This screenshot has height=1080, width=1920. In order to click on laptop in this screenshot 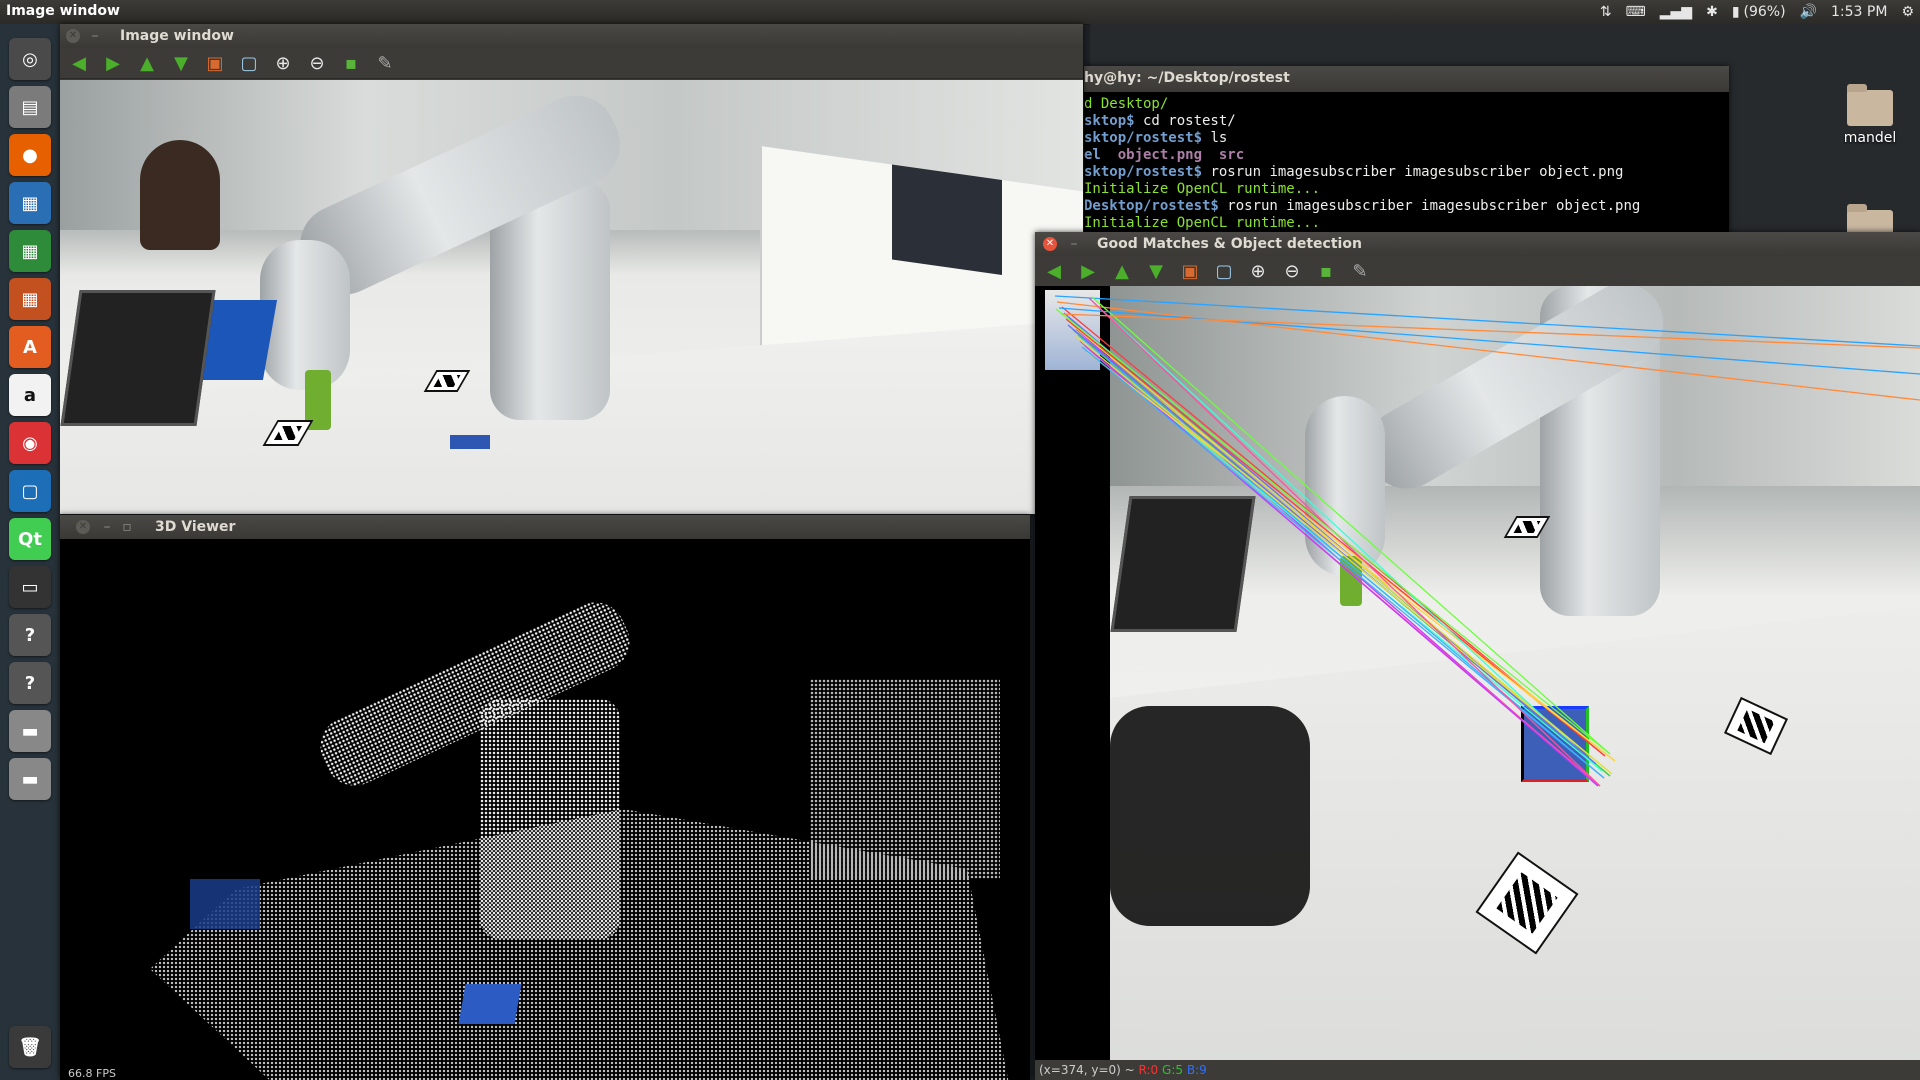, I will do `click(138, 358)`.